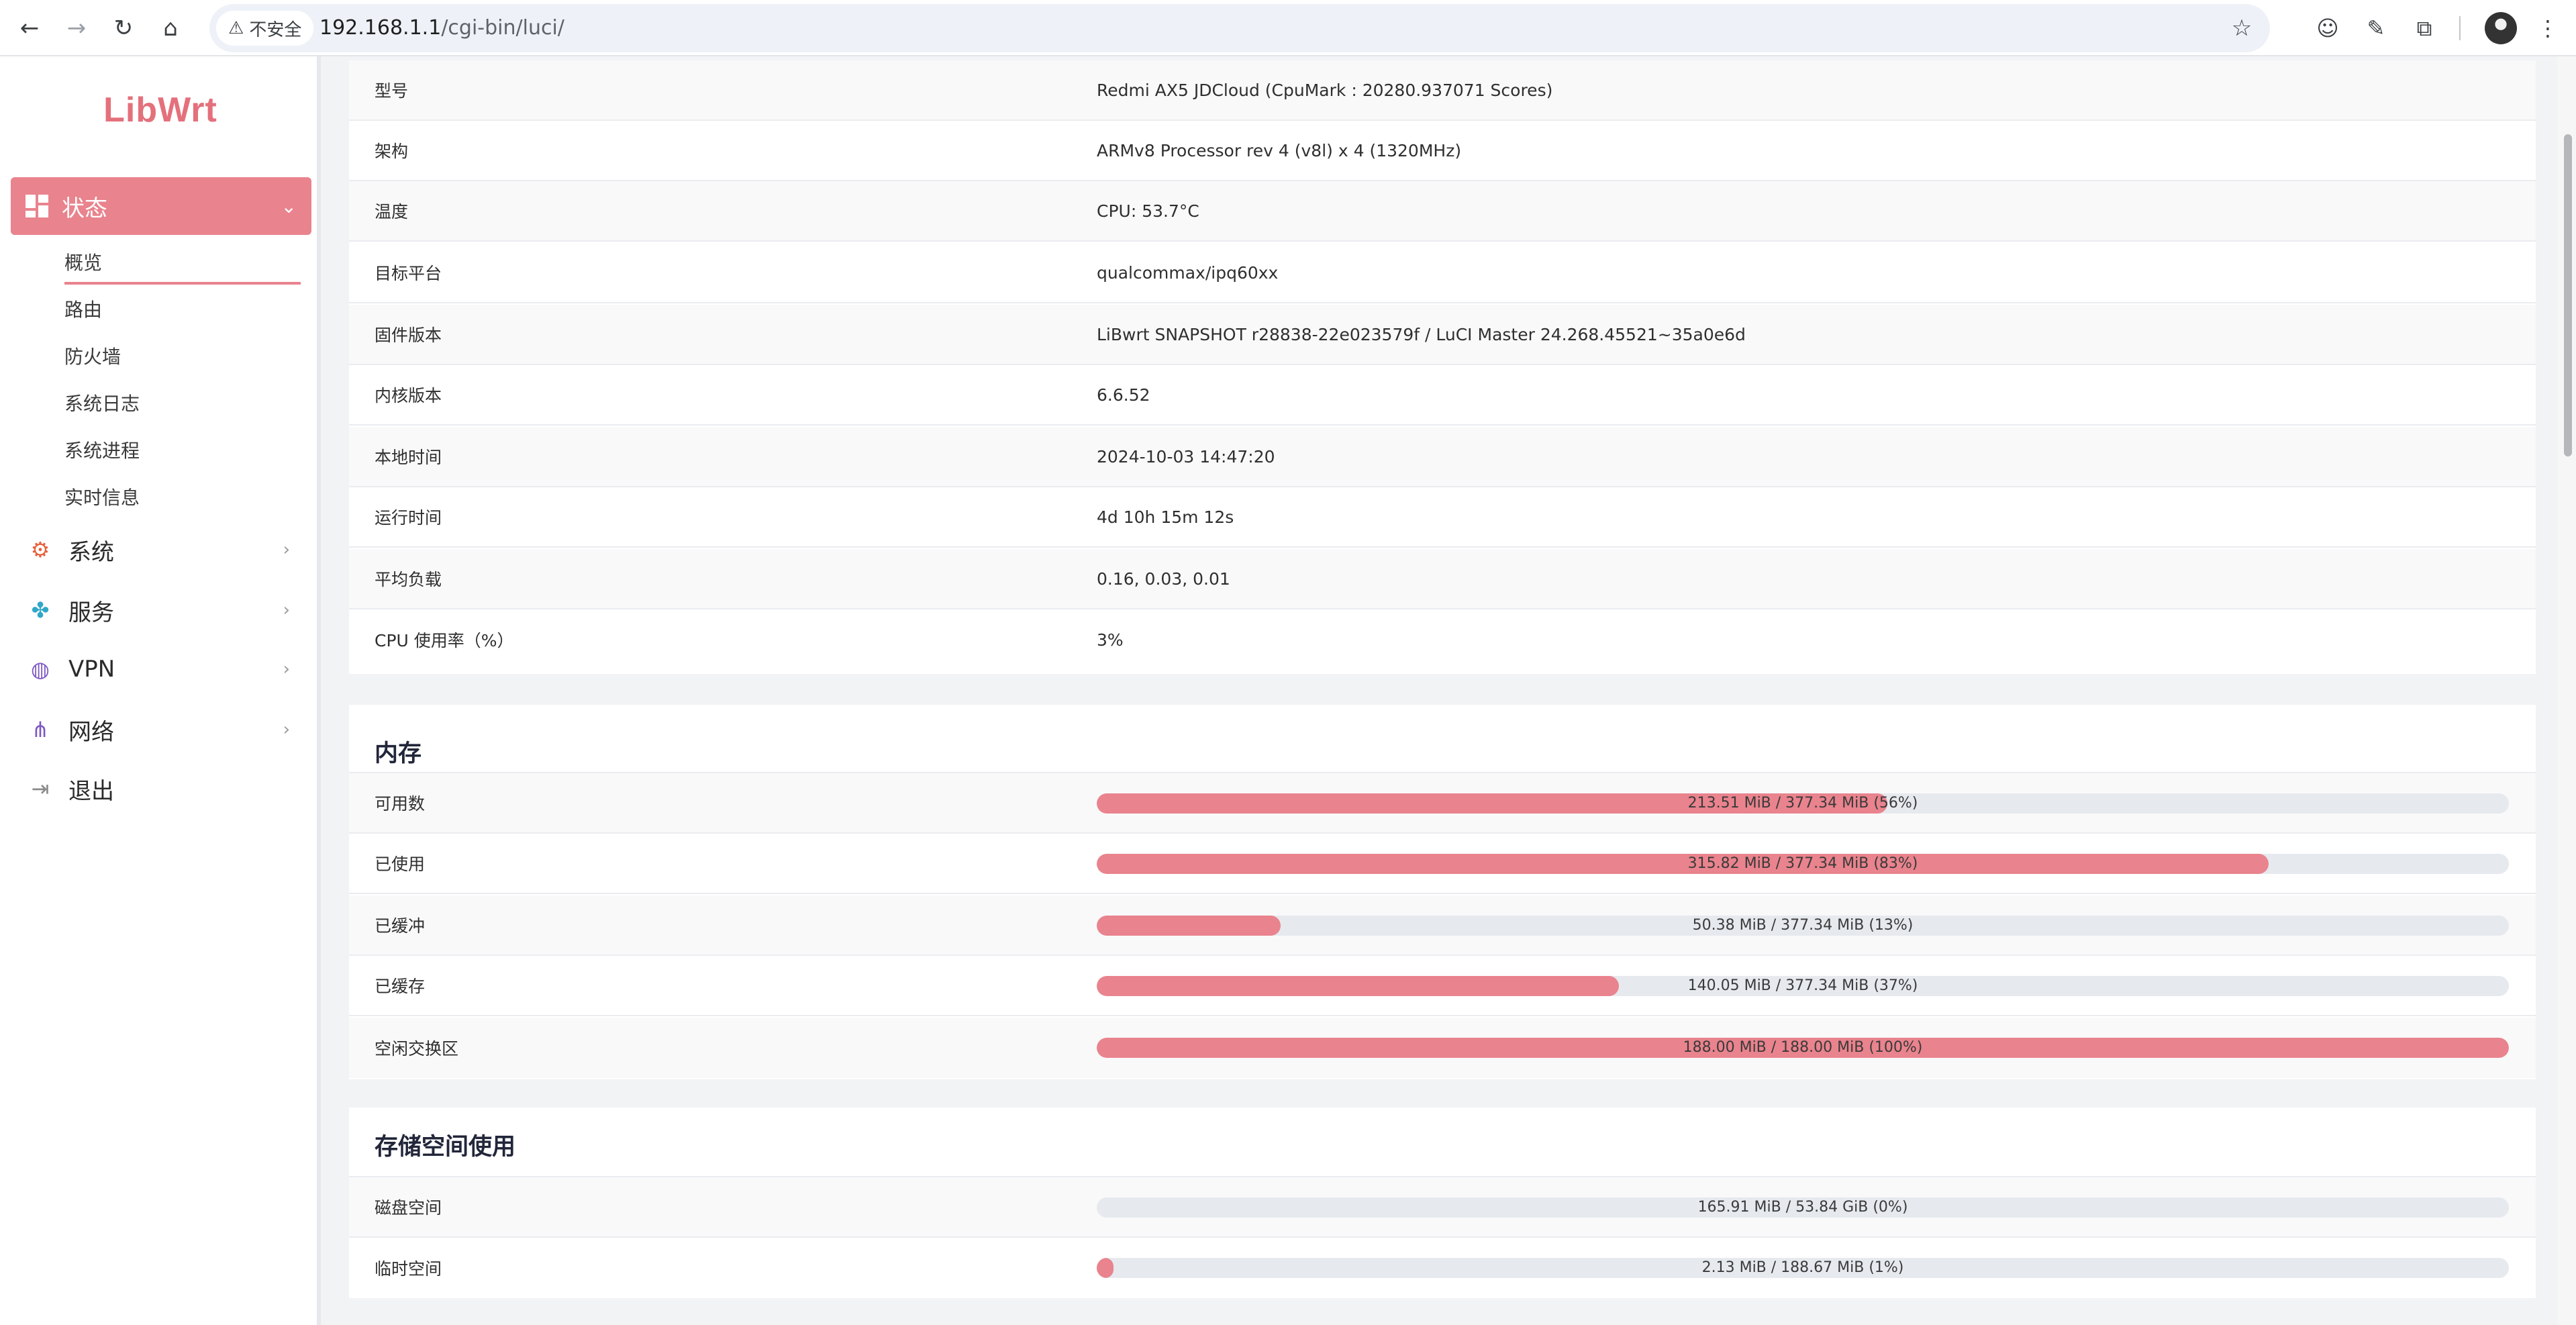 This screenshot has height=1325, width=2576. What do you see at coordinates (40, 729) in the screenshot?
I see `network-icon: ⋔` at bounding box center [40, 729].